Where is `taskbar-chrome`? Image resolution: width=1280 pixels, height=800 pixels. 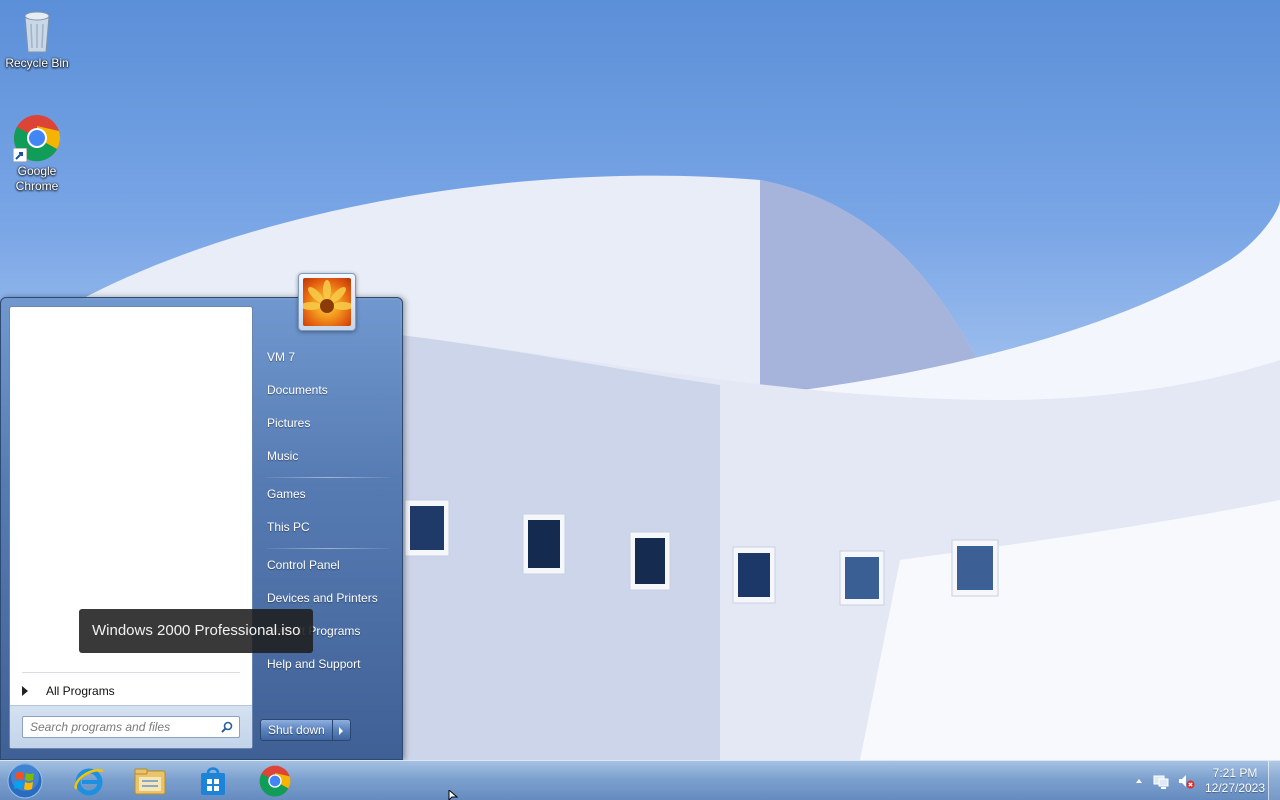 taskbar-chrome is located at coordinates (275, 781).